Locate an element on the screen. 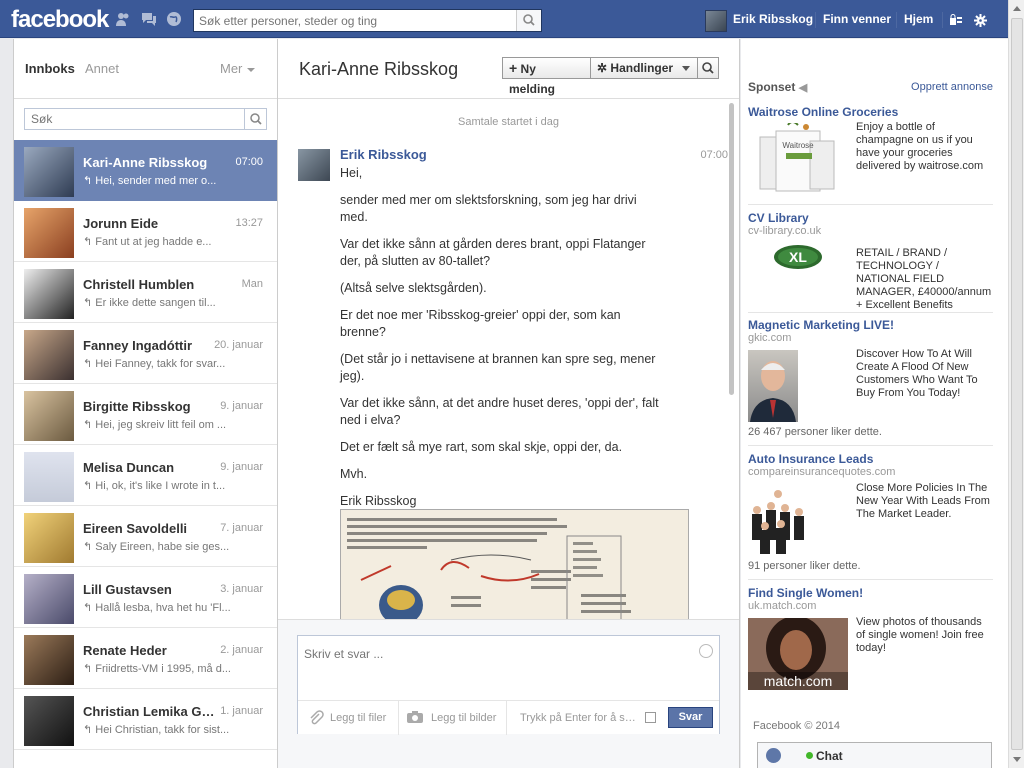  profile-link: Erik Ribsskog is located at coordinates (773, 19).